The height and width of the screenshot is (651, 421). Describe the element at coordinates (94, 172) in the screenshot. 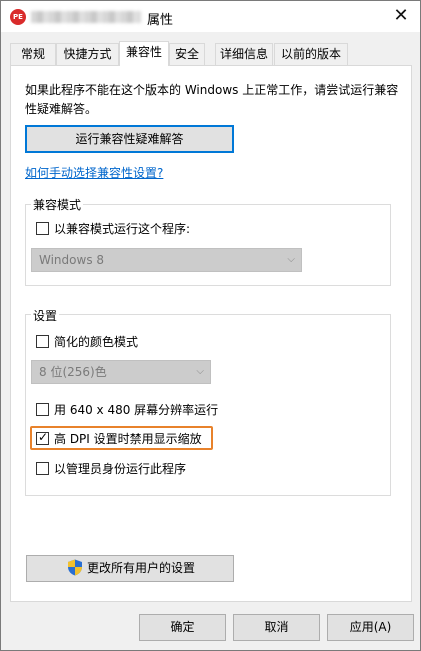

I see `manual-settings-link: 如何手动选择兼容性设置?` at that location.